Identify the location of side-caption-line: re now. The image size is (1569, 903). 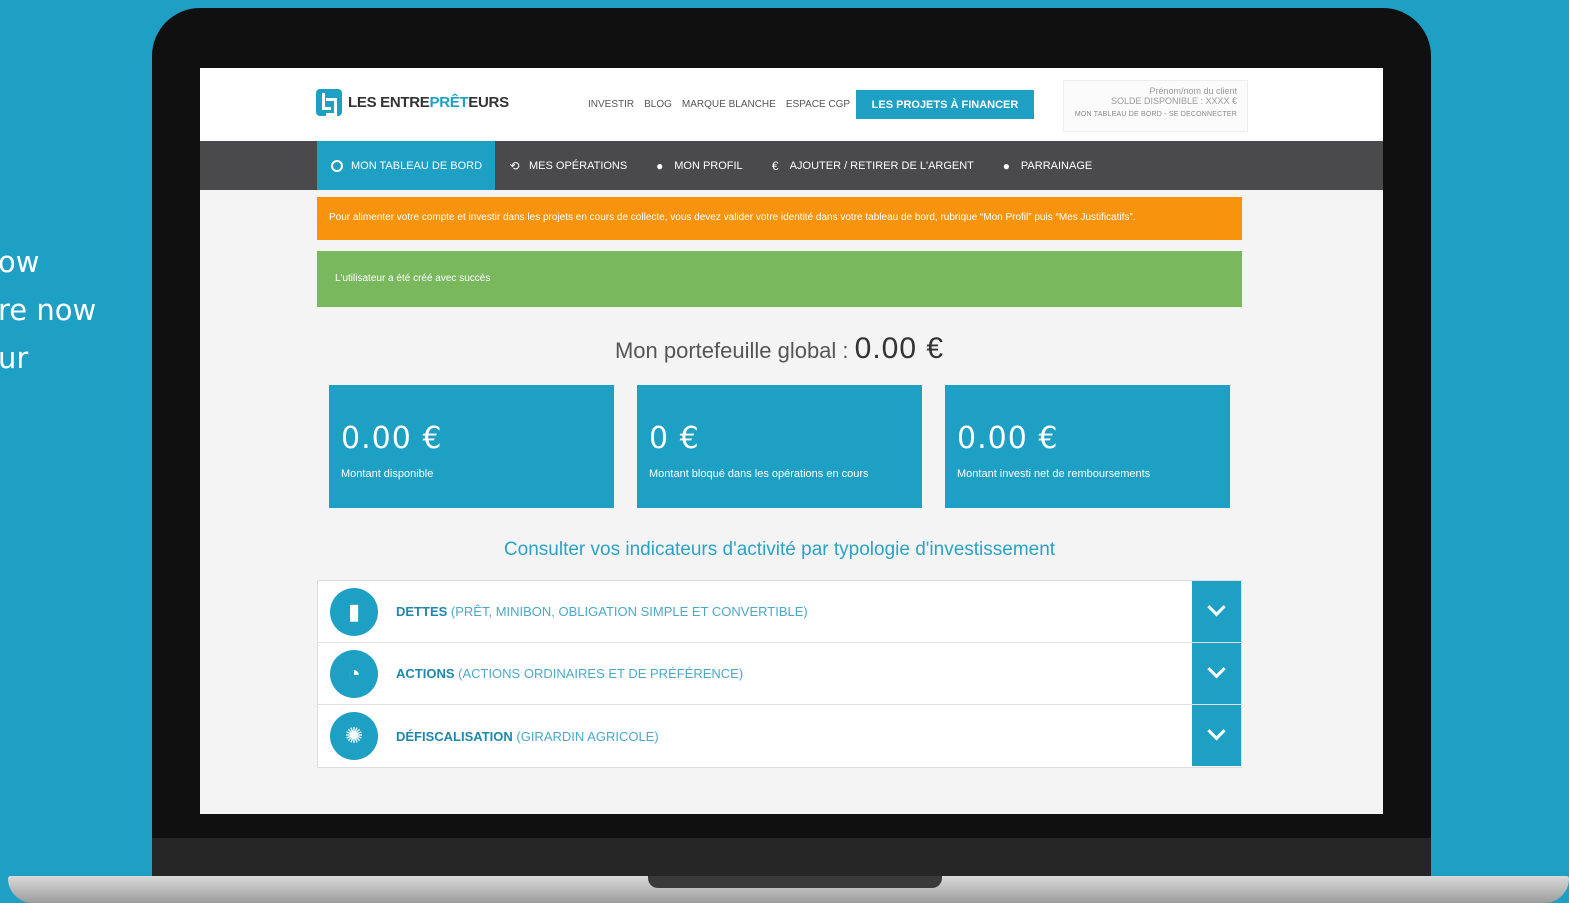
(48, 310).